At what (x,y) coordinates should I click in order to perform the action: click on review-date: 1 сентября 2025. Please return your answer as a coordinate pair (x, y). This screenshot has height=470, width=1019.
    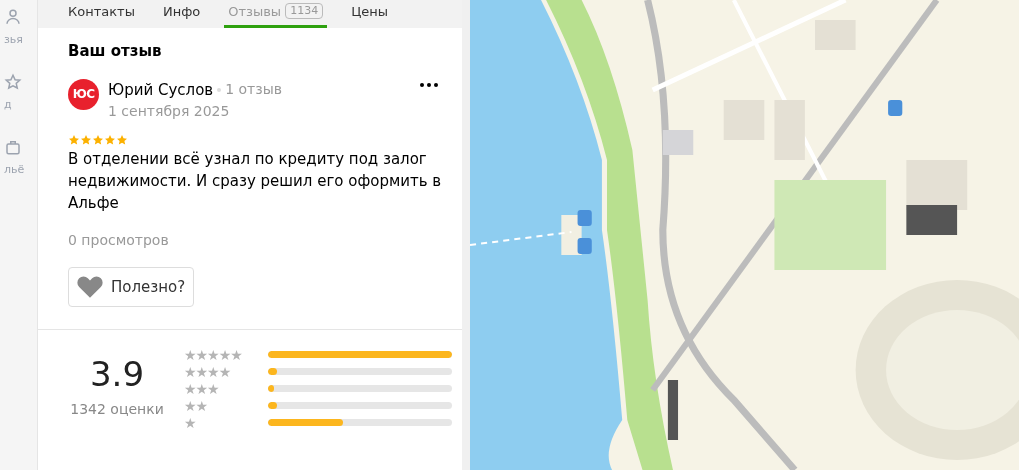
    Looking at the image, I should click on (169, 111).